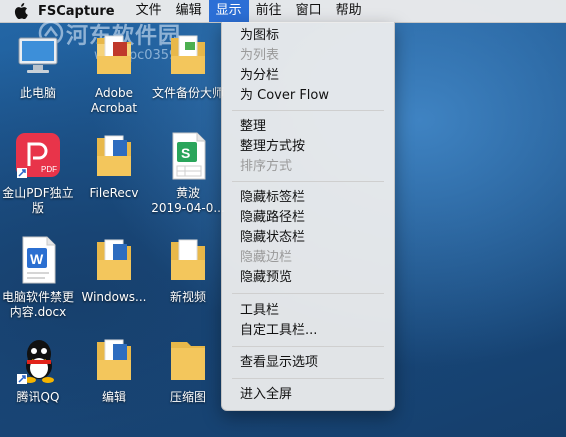 This screenshot has width=566, height=437. What do you see at coordinates (308, 395) in the screenshot?
I see `menu-item-enter-full-screen: 进入全屏` at bounding box center [308, 395].